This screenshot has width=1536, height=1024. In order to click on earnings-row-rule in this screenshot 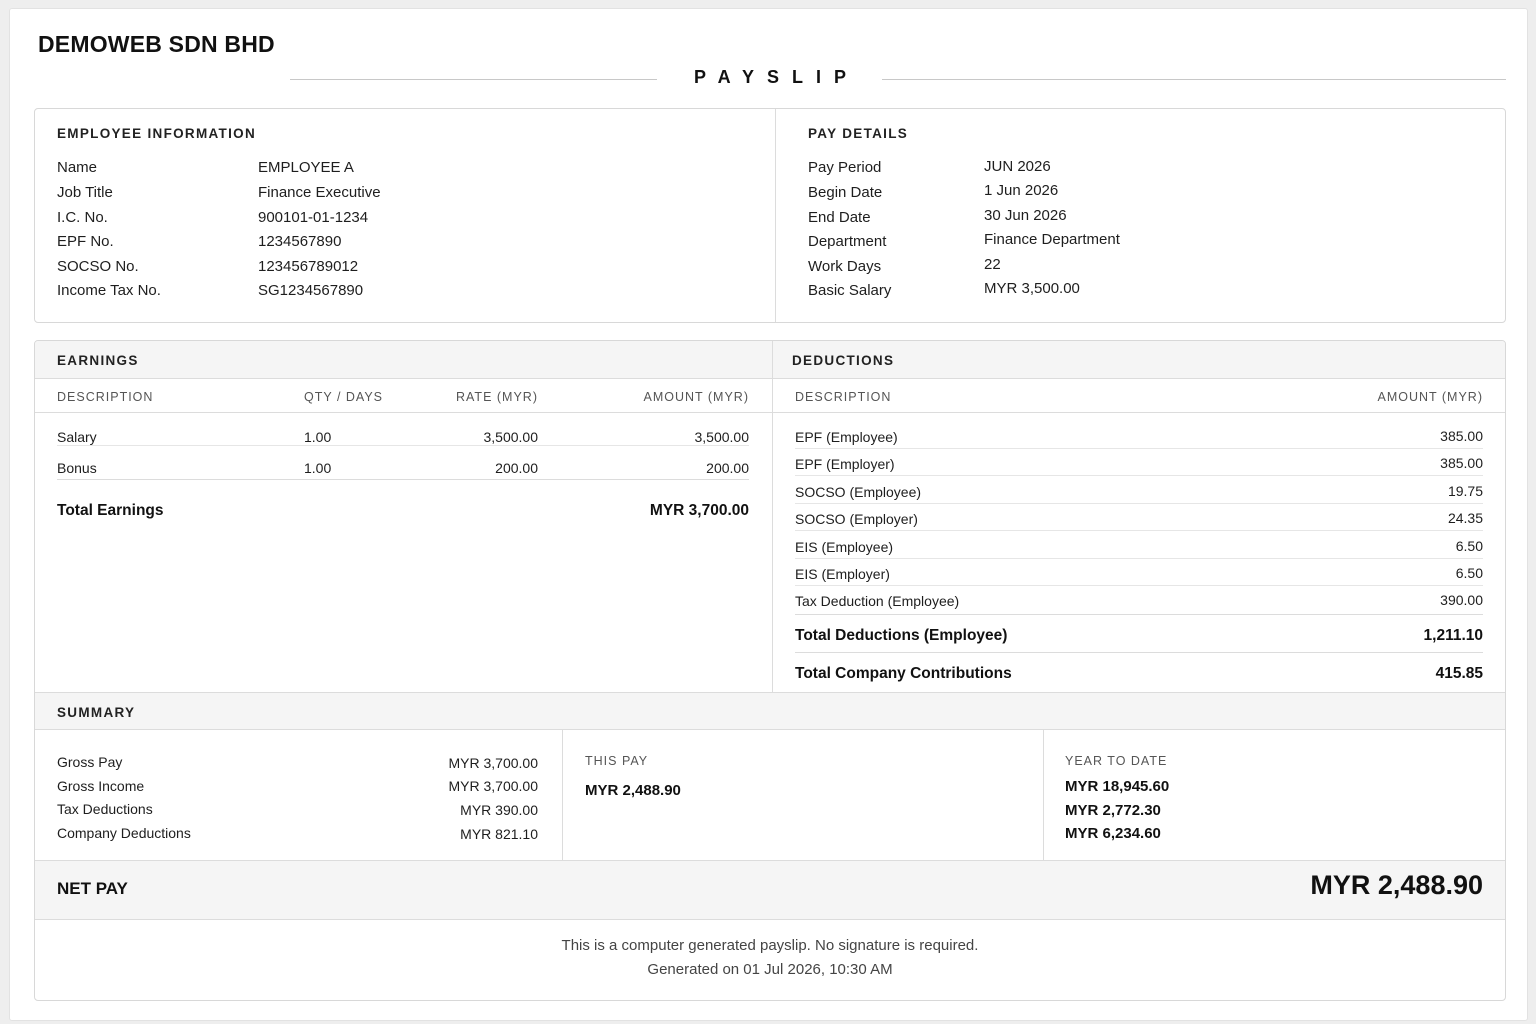, I will do `click(403, 445)`.